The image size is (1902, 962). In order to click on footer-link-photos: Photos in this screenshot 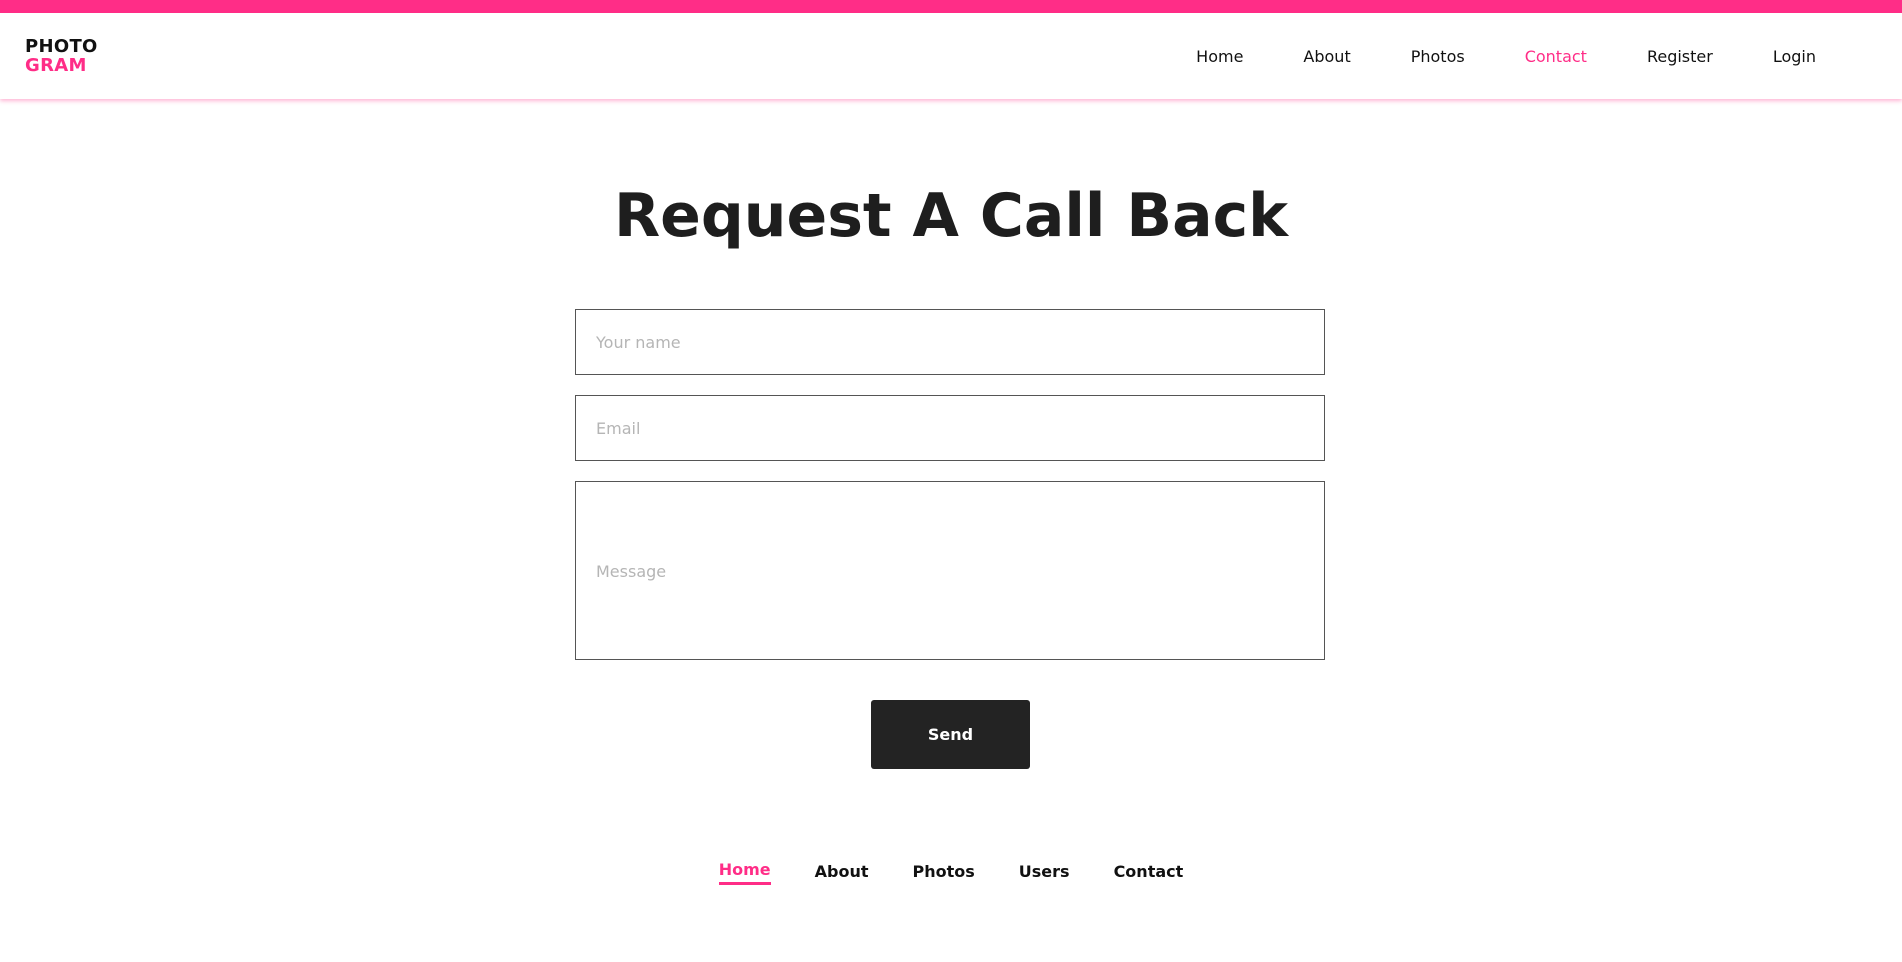, I will do `click(944, 873)`.